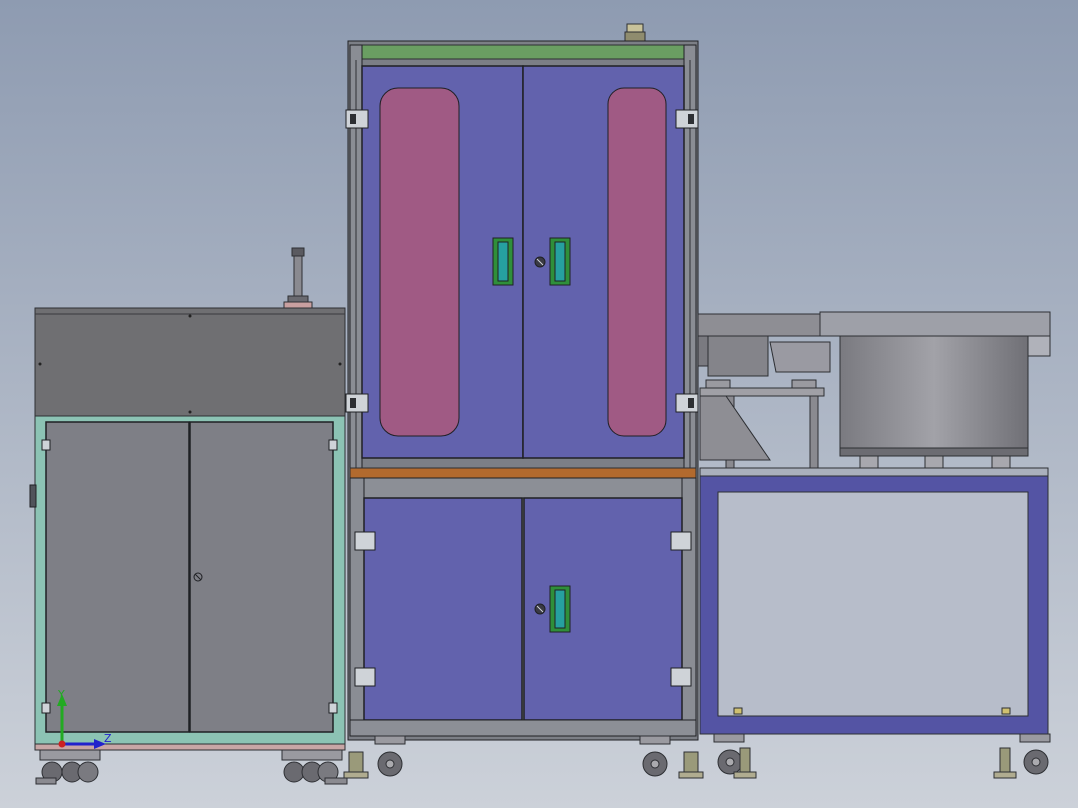 Image resolution: width=1078 pixels, height=808 pixels. Describe the element at coordinates (523, 52) in the screenshot. I see `center-top-rail` at that location.